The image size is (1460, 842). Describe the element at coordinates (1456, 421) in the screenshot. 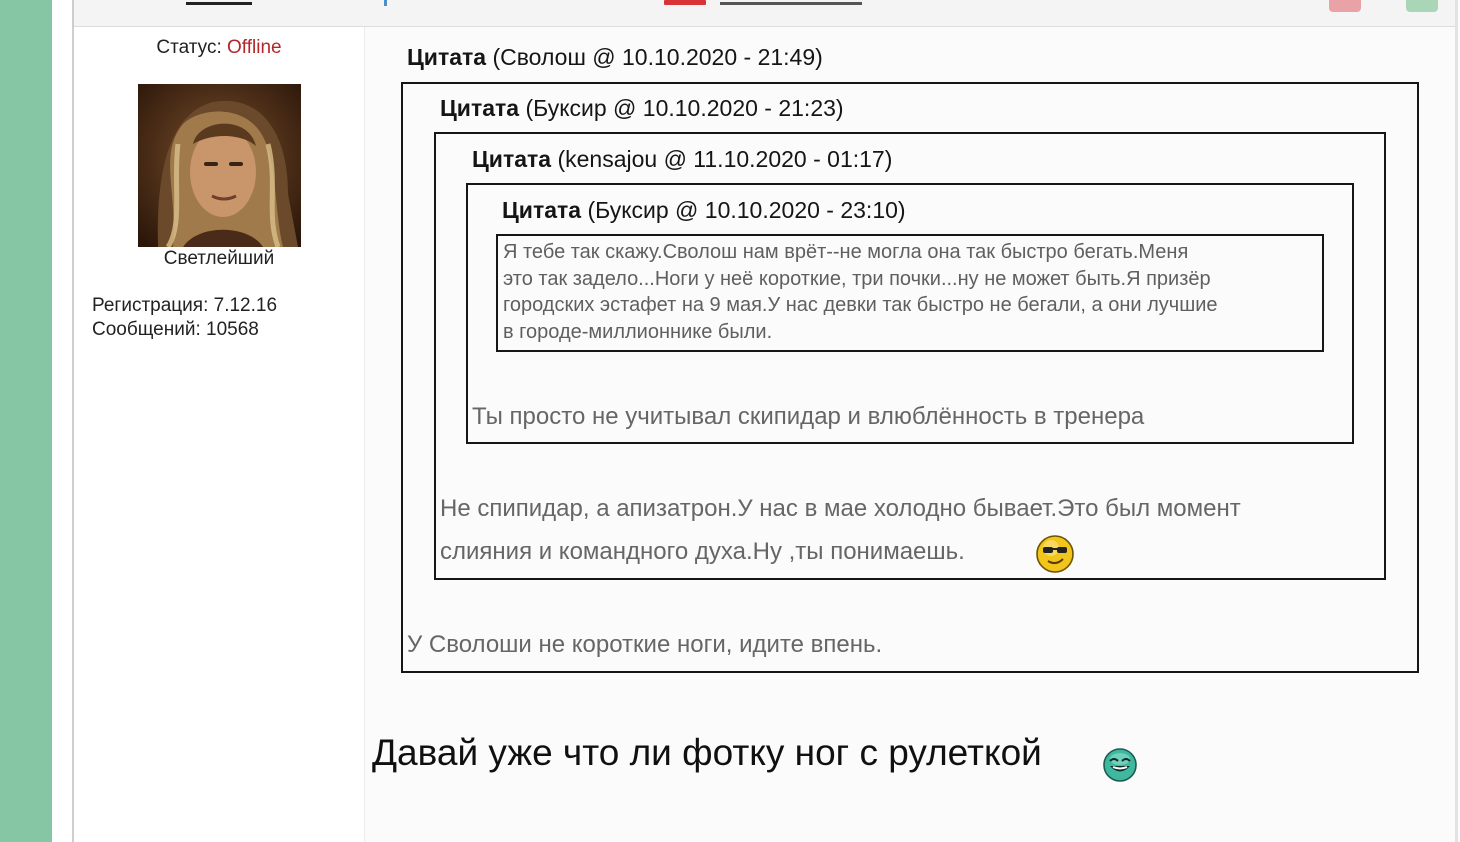

I see `right-divider` at that location.